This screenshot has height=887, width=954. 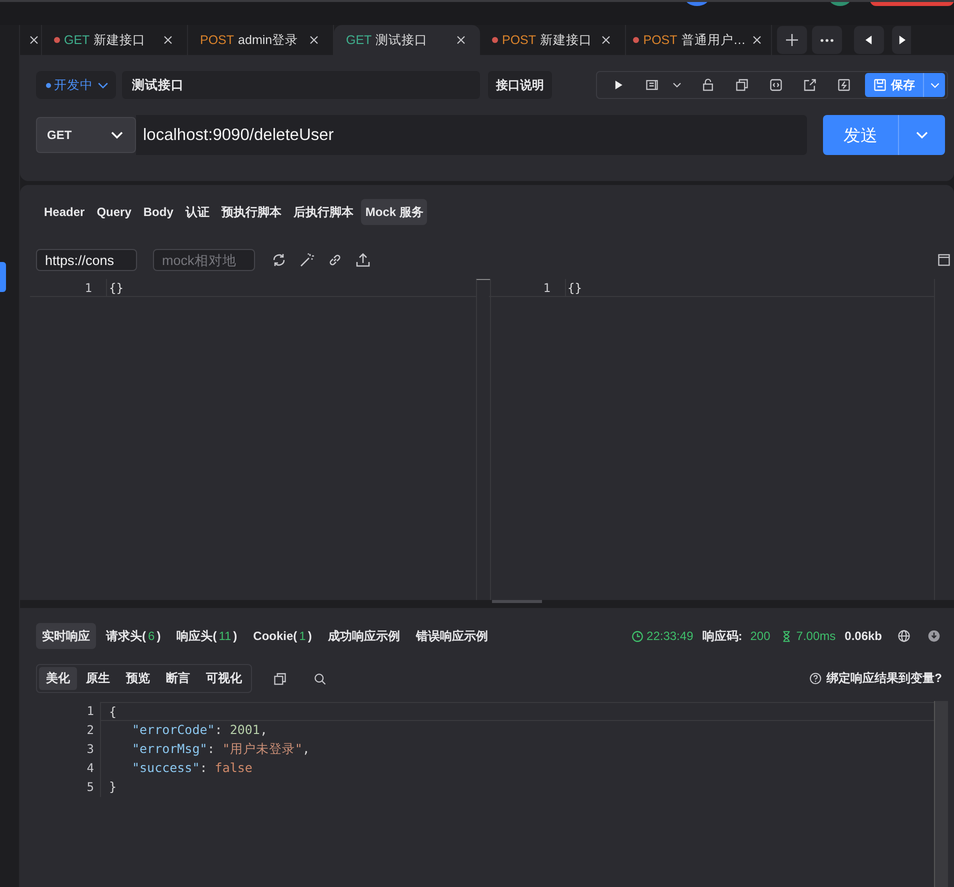 What do you see at coordinates (114, 212) in the screenshot?
I see `request-section-tab: Query` at bounding box center [114, 212].